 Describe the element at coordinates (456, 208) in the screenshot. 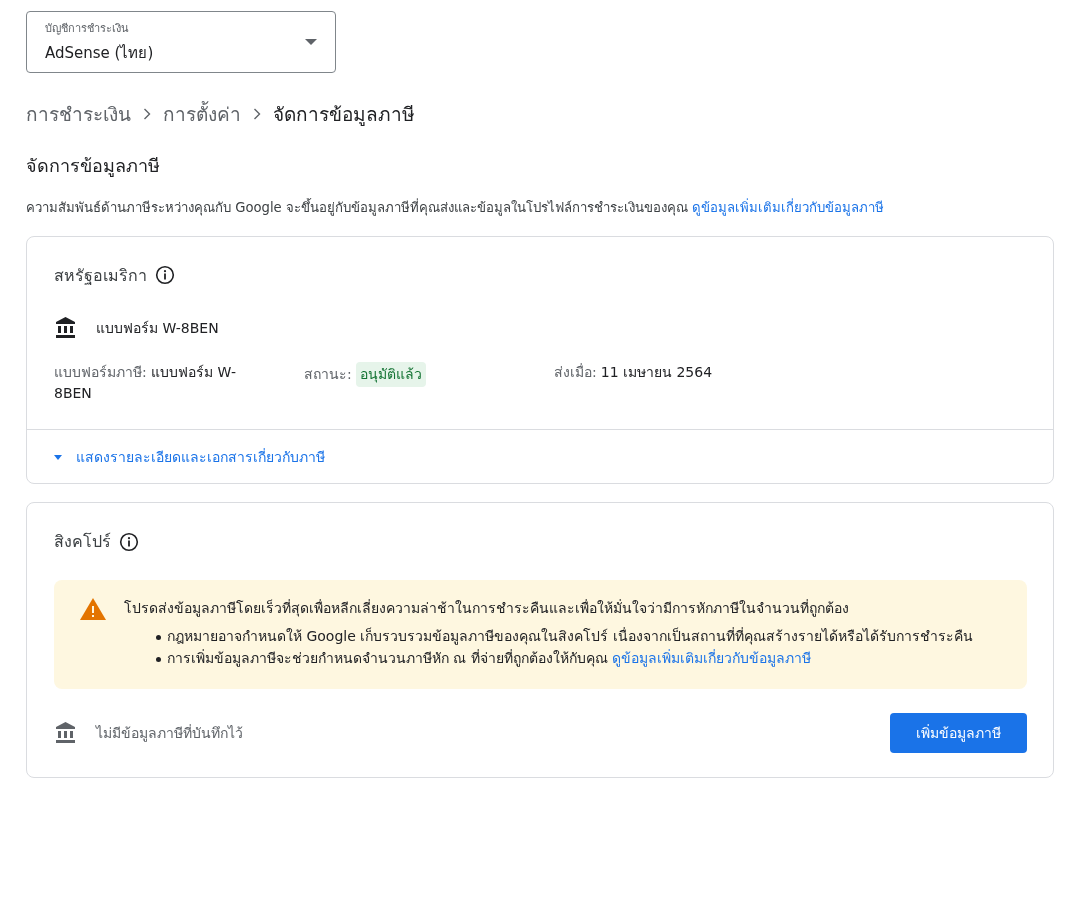

I see `intro-text: ความสัมพันธ์ด้านภาษีระหว่างคุณกับ Google จะขึ้นอยู่กับข้อมูลภาษีที่คุณส่งและข้อมูลในโปรไฟล์การชำระเงินของคุณ ดูข้อมูลเพิ่มเติมเกี่ยวกับข้อมูลภาษี` at that location.